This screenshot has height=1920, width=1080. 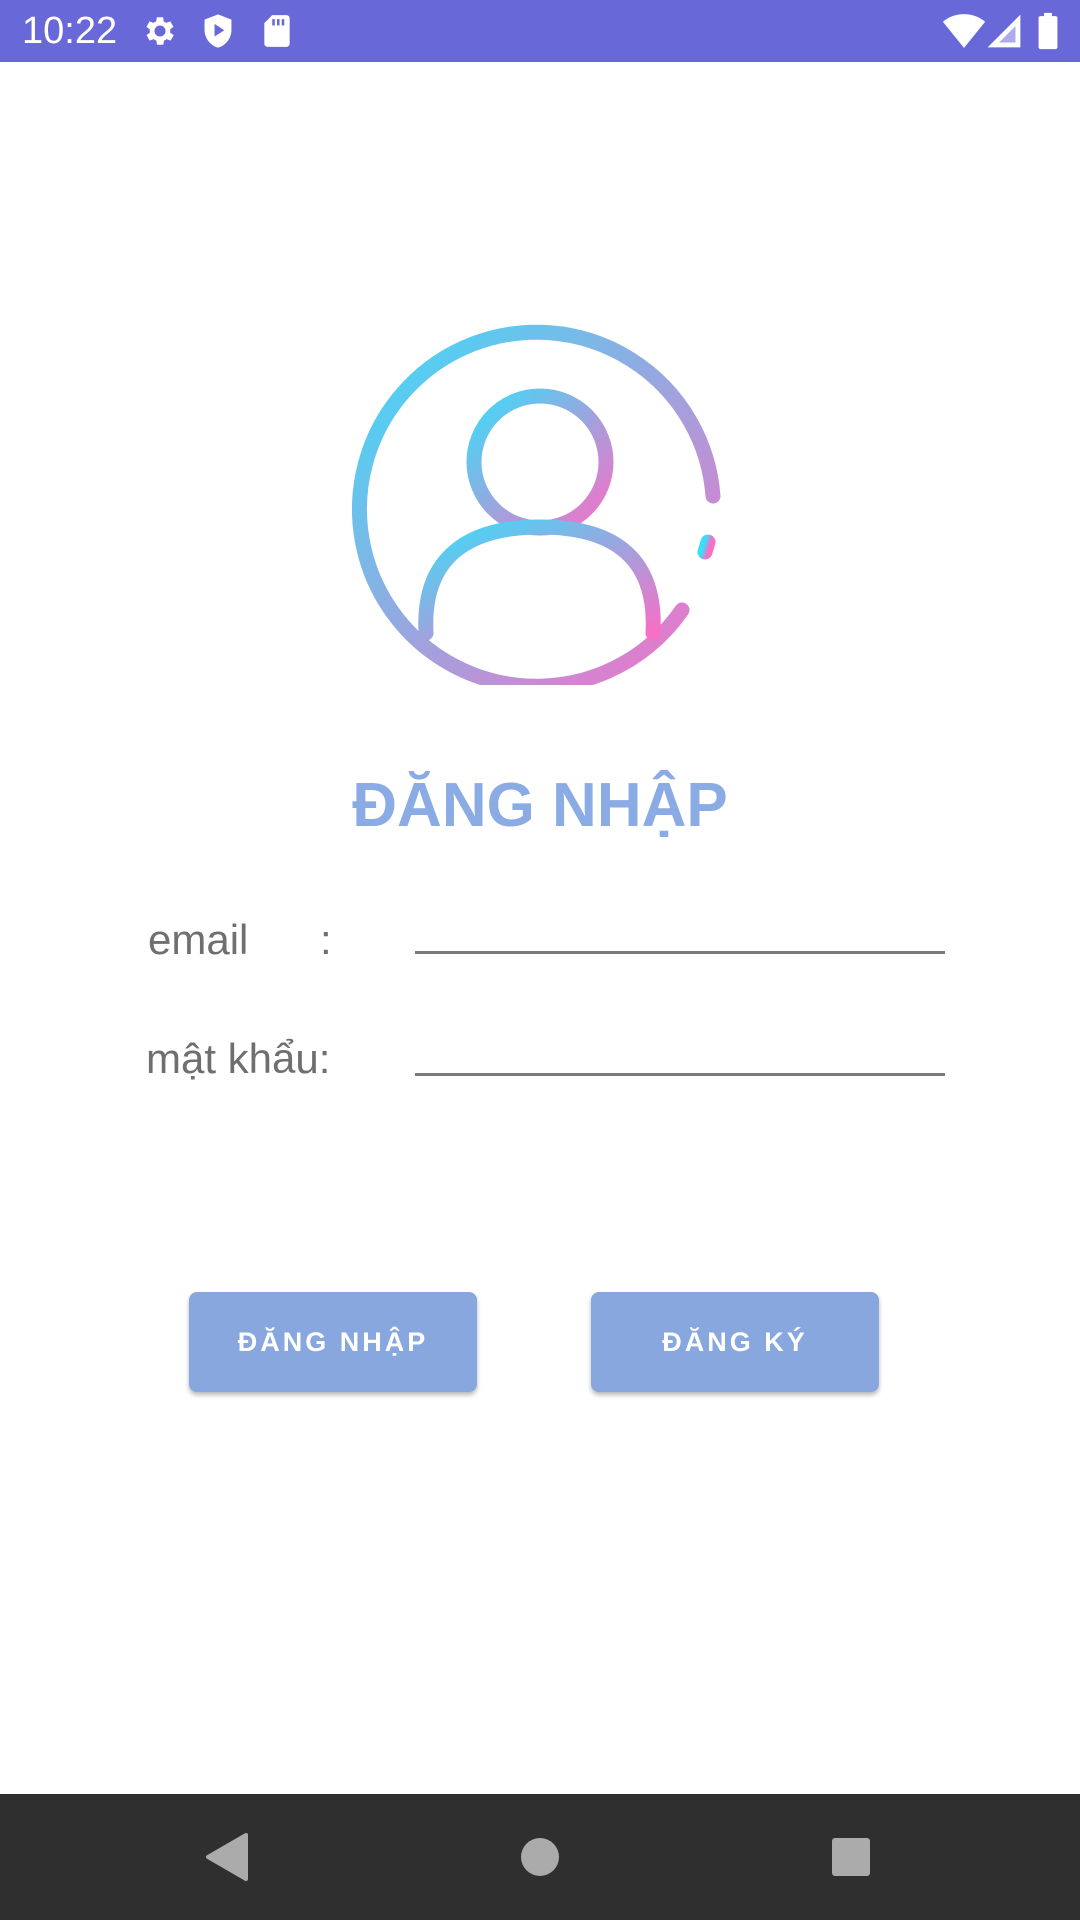 I want to click on password-label: mật khẩu:, so click(x=238, y=1058).